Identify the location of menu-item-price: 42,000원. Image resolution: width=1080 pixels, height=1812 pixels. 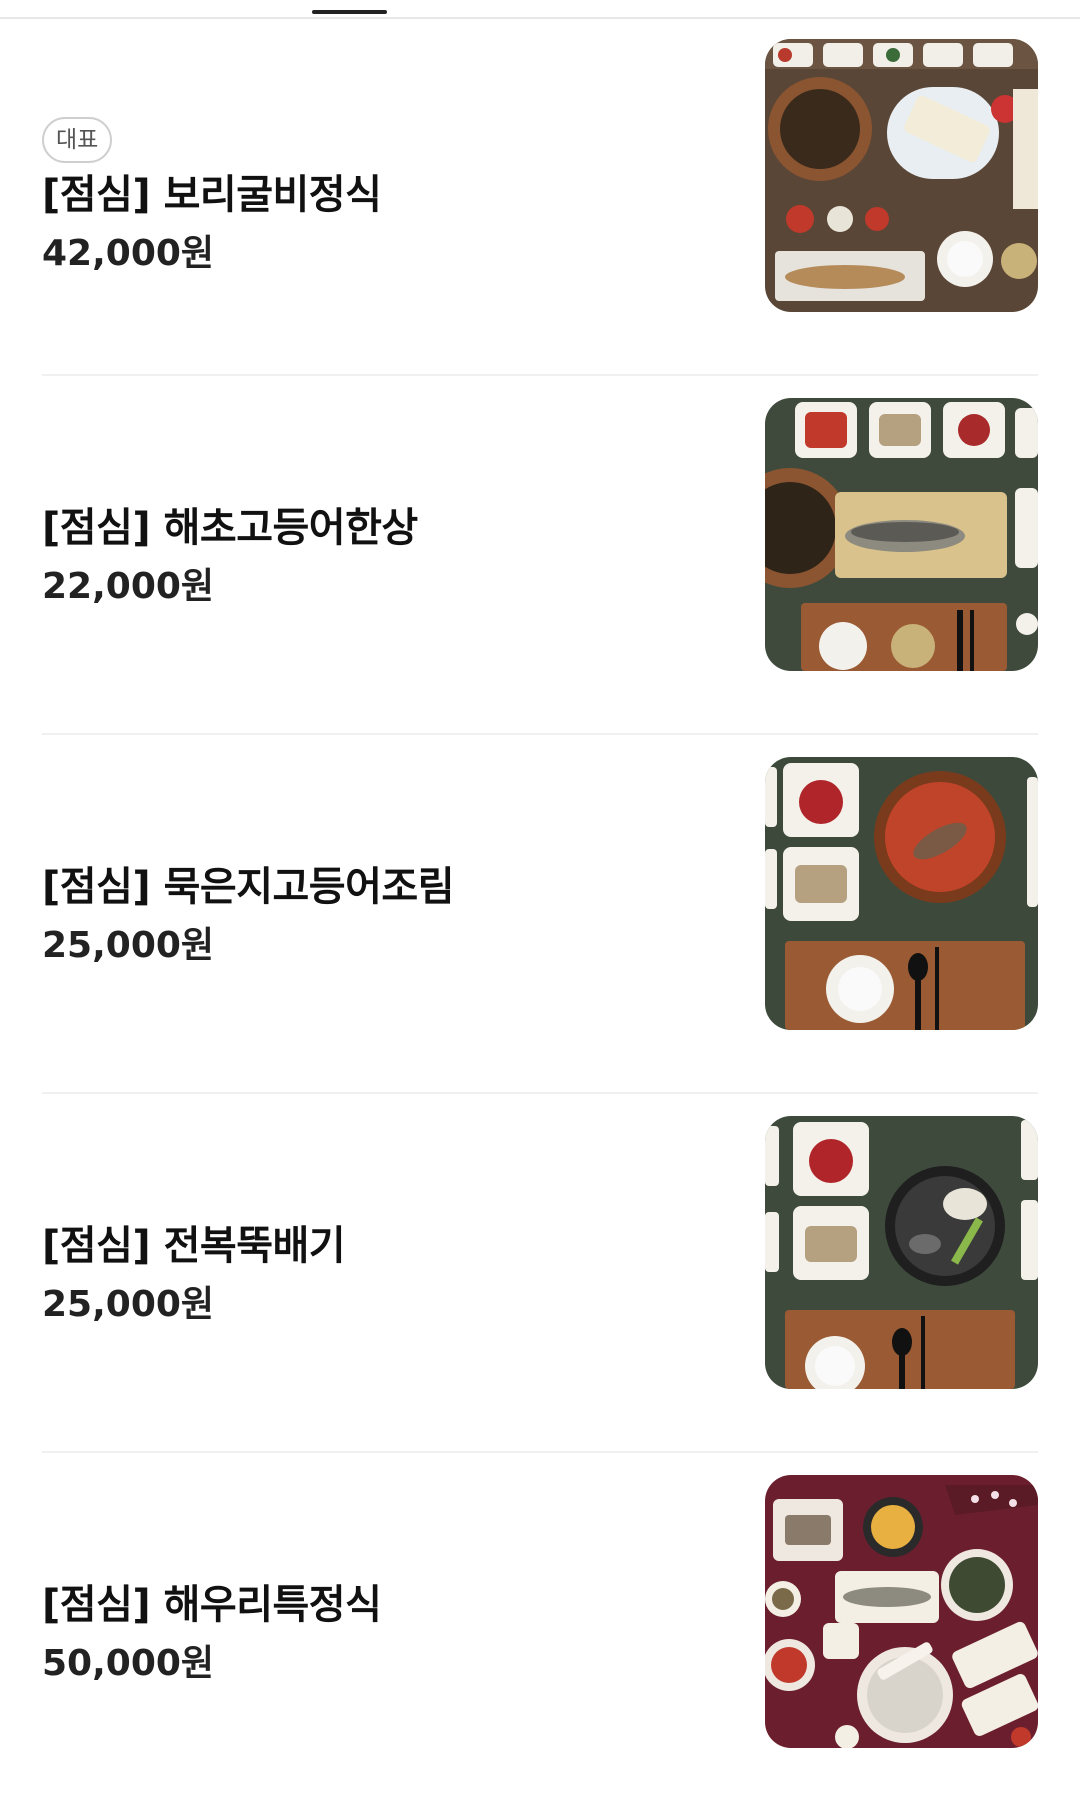
(128, 253).